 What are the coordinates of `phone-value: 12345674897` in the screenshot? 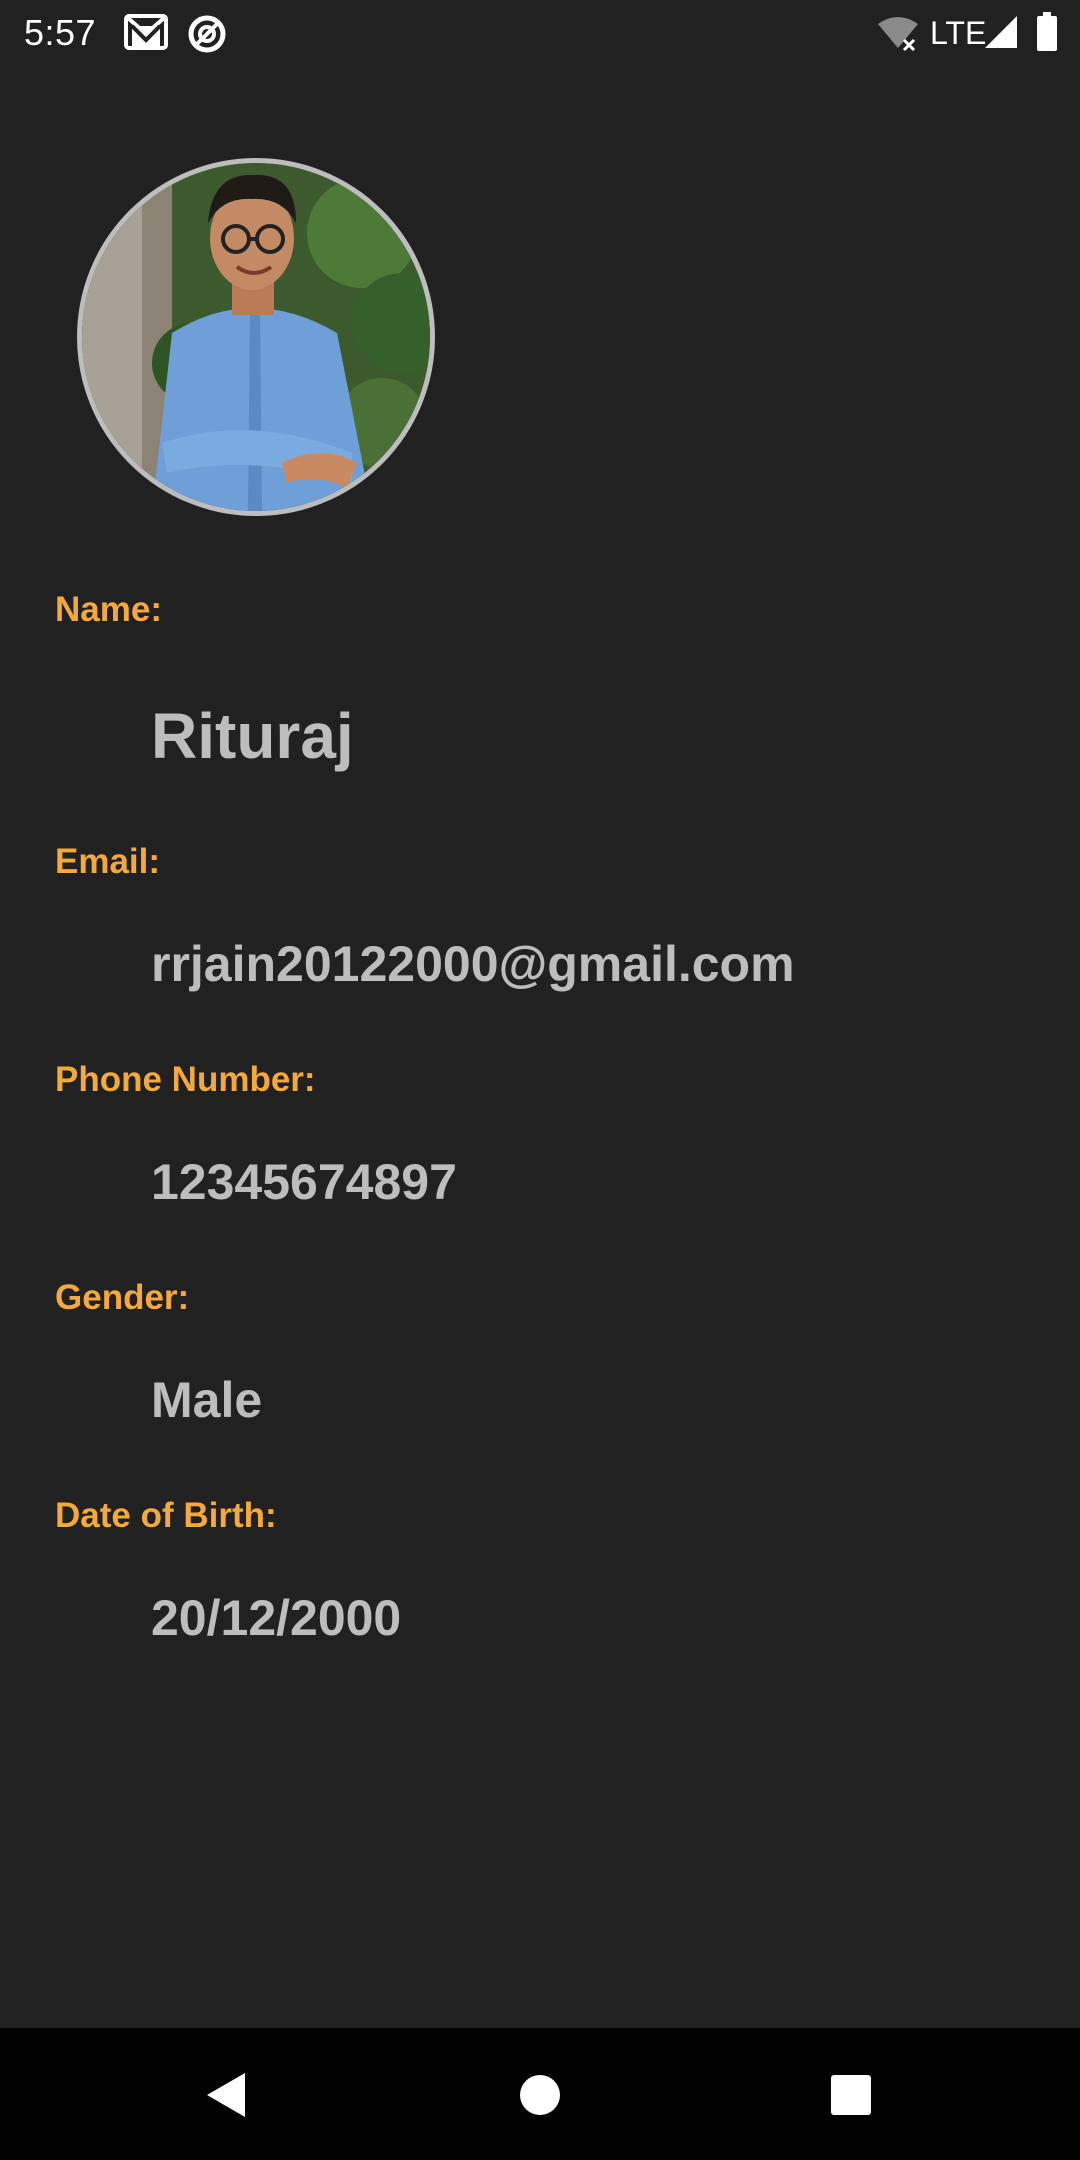 It's located at (304, 1182).